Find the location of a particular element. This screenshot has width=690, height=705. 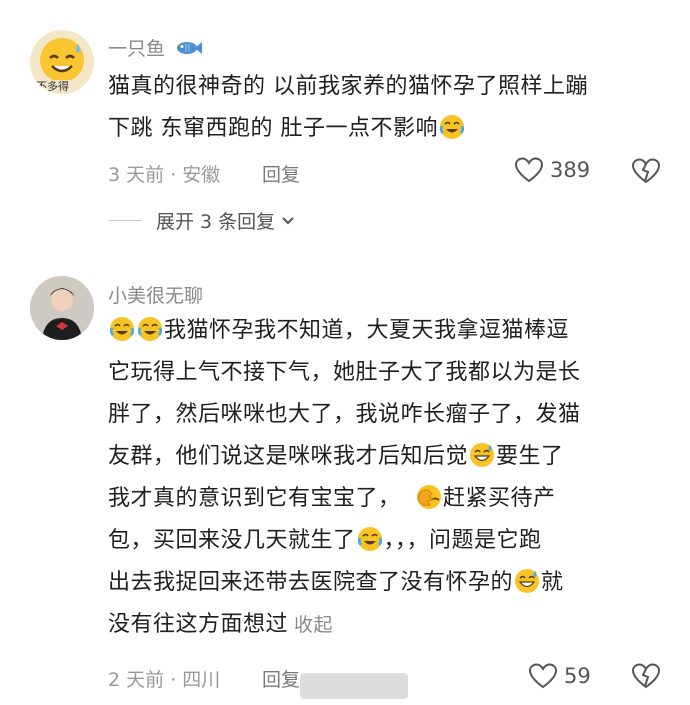

like-count: 59 is located at coordinates (577, 676).